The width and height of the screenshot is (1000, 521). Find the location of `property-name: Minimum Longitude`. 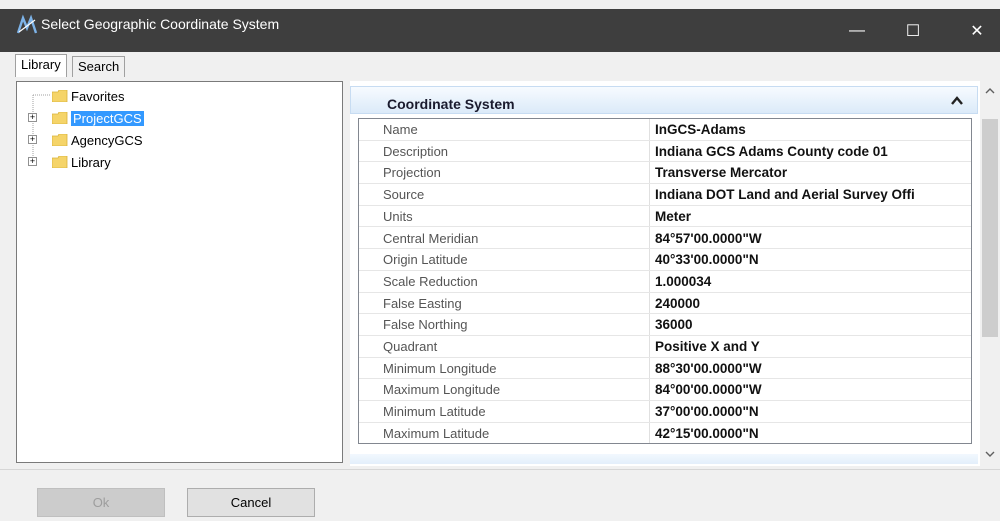

property-name: Minimum Longitude is located at coordinates (440, 368).